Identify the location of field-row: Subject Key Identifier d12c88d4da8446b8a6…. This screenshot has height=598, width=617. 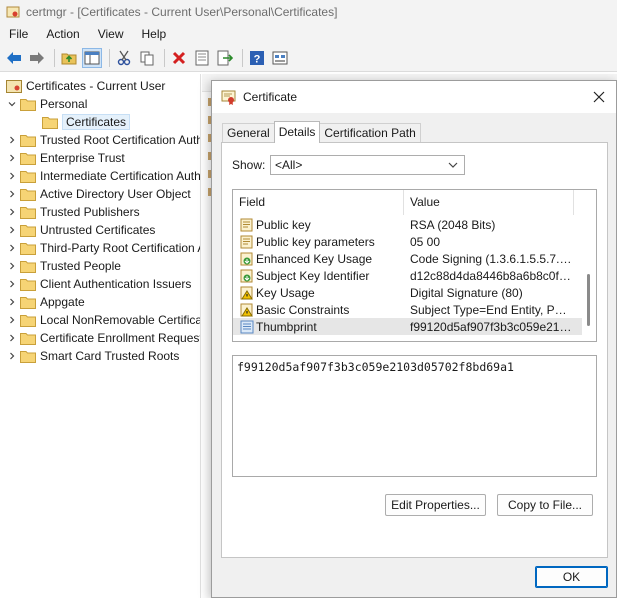
(408, 275).